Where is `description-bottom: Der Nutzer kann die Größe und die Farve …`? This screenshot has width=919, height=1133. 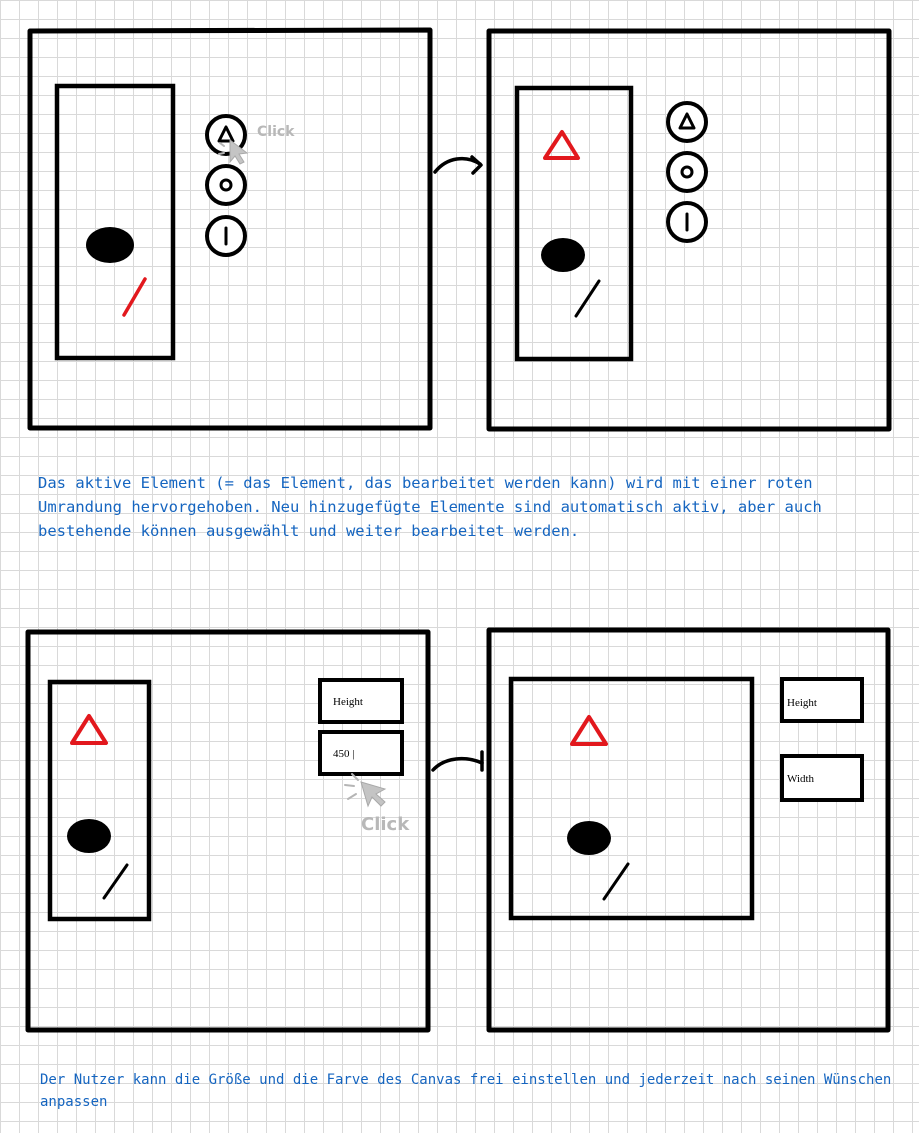 description-bottom: Der Nutzer kann die Größe und die Farve … is located at coordinates (466, 1091).